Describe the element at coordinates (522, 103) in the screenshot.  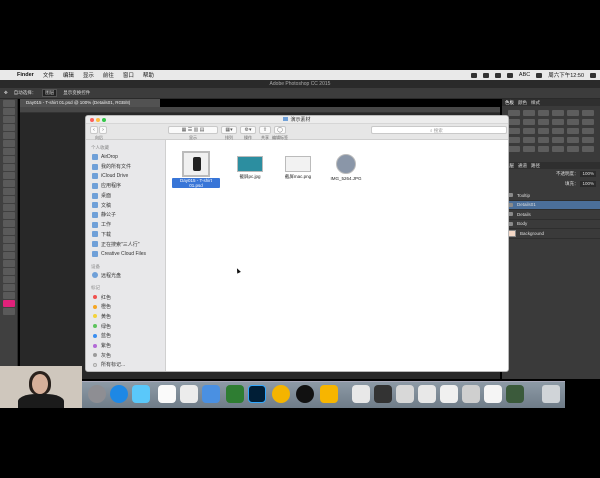
I see `tab-color: 颜色` at that location.